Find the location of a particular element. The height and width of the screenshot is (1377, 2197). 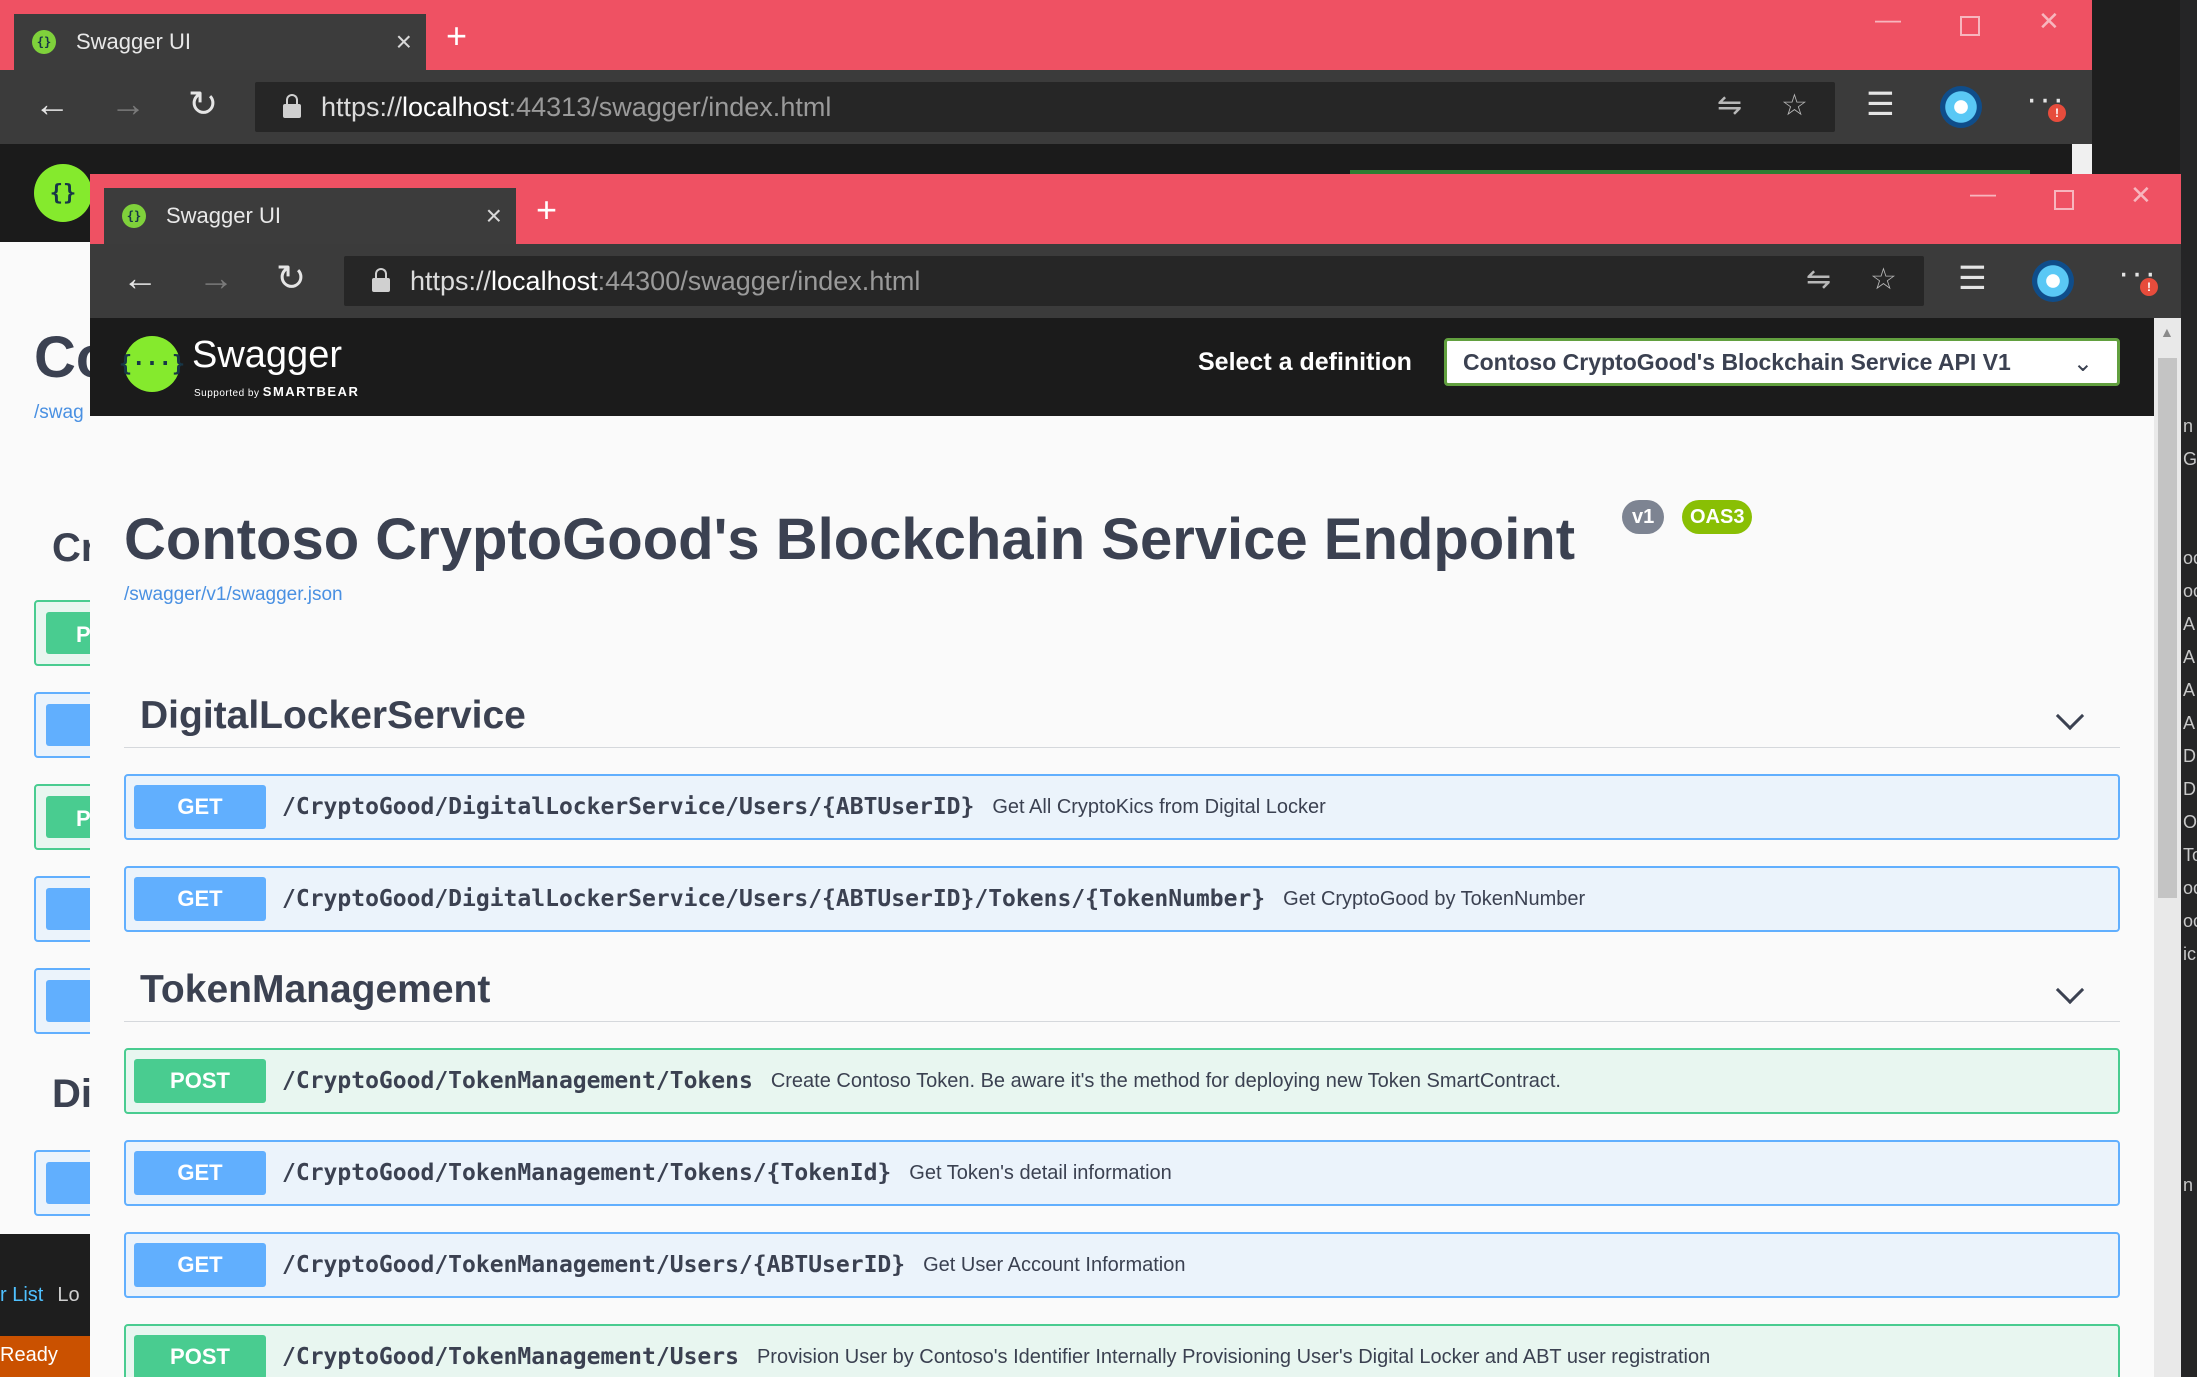

swagger-brand: Swagger is located at coordinates (267, 355).